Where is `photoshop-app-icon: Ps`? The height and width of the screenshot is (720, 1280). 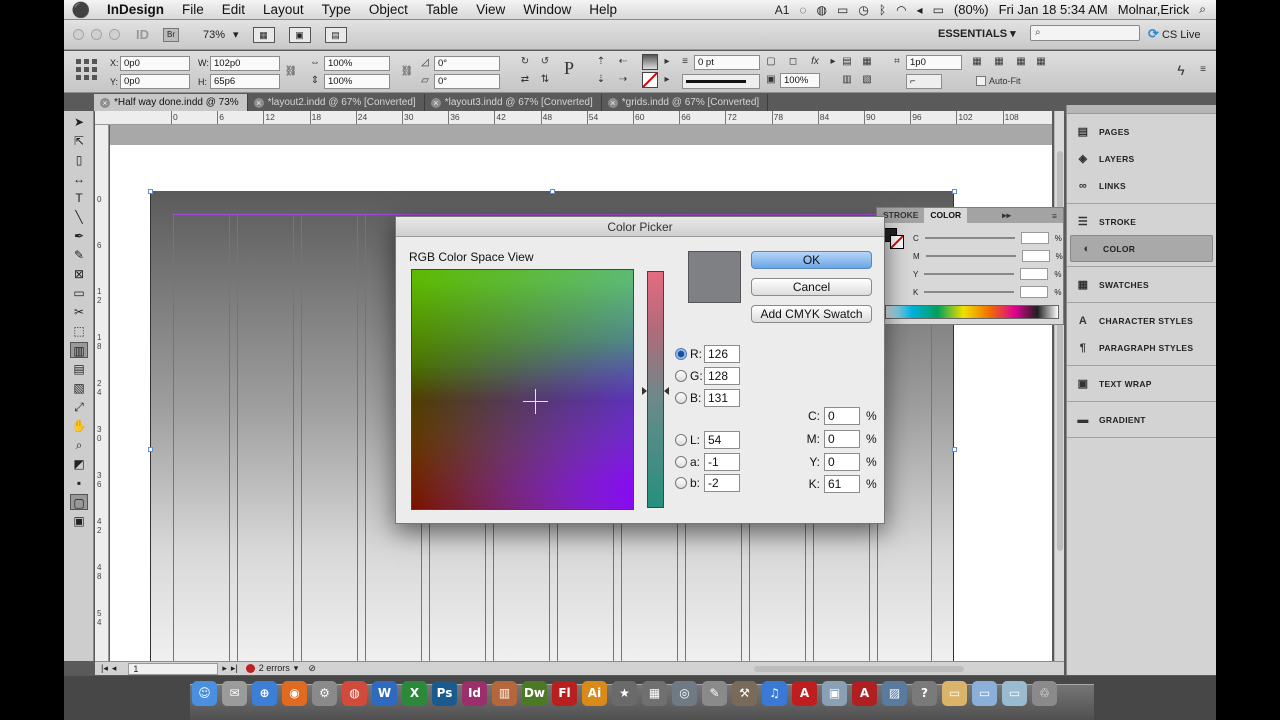 photoshop-app-icon: Ps is located at coordinates (444, 693).